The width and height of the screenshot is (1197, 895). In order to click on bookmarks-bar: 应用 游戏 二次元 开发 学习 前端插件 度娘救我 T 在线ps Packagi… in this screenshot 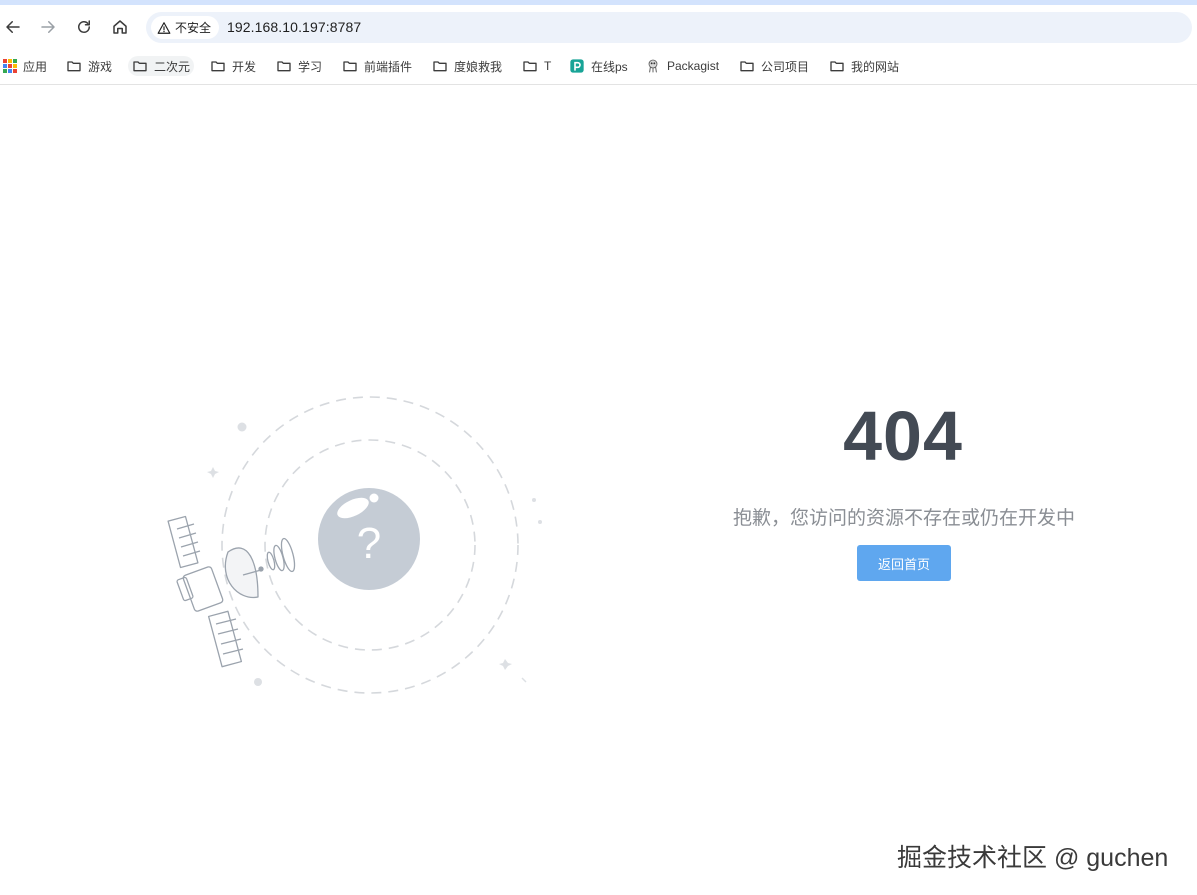, I will do `click(598, 66)`.